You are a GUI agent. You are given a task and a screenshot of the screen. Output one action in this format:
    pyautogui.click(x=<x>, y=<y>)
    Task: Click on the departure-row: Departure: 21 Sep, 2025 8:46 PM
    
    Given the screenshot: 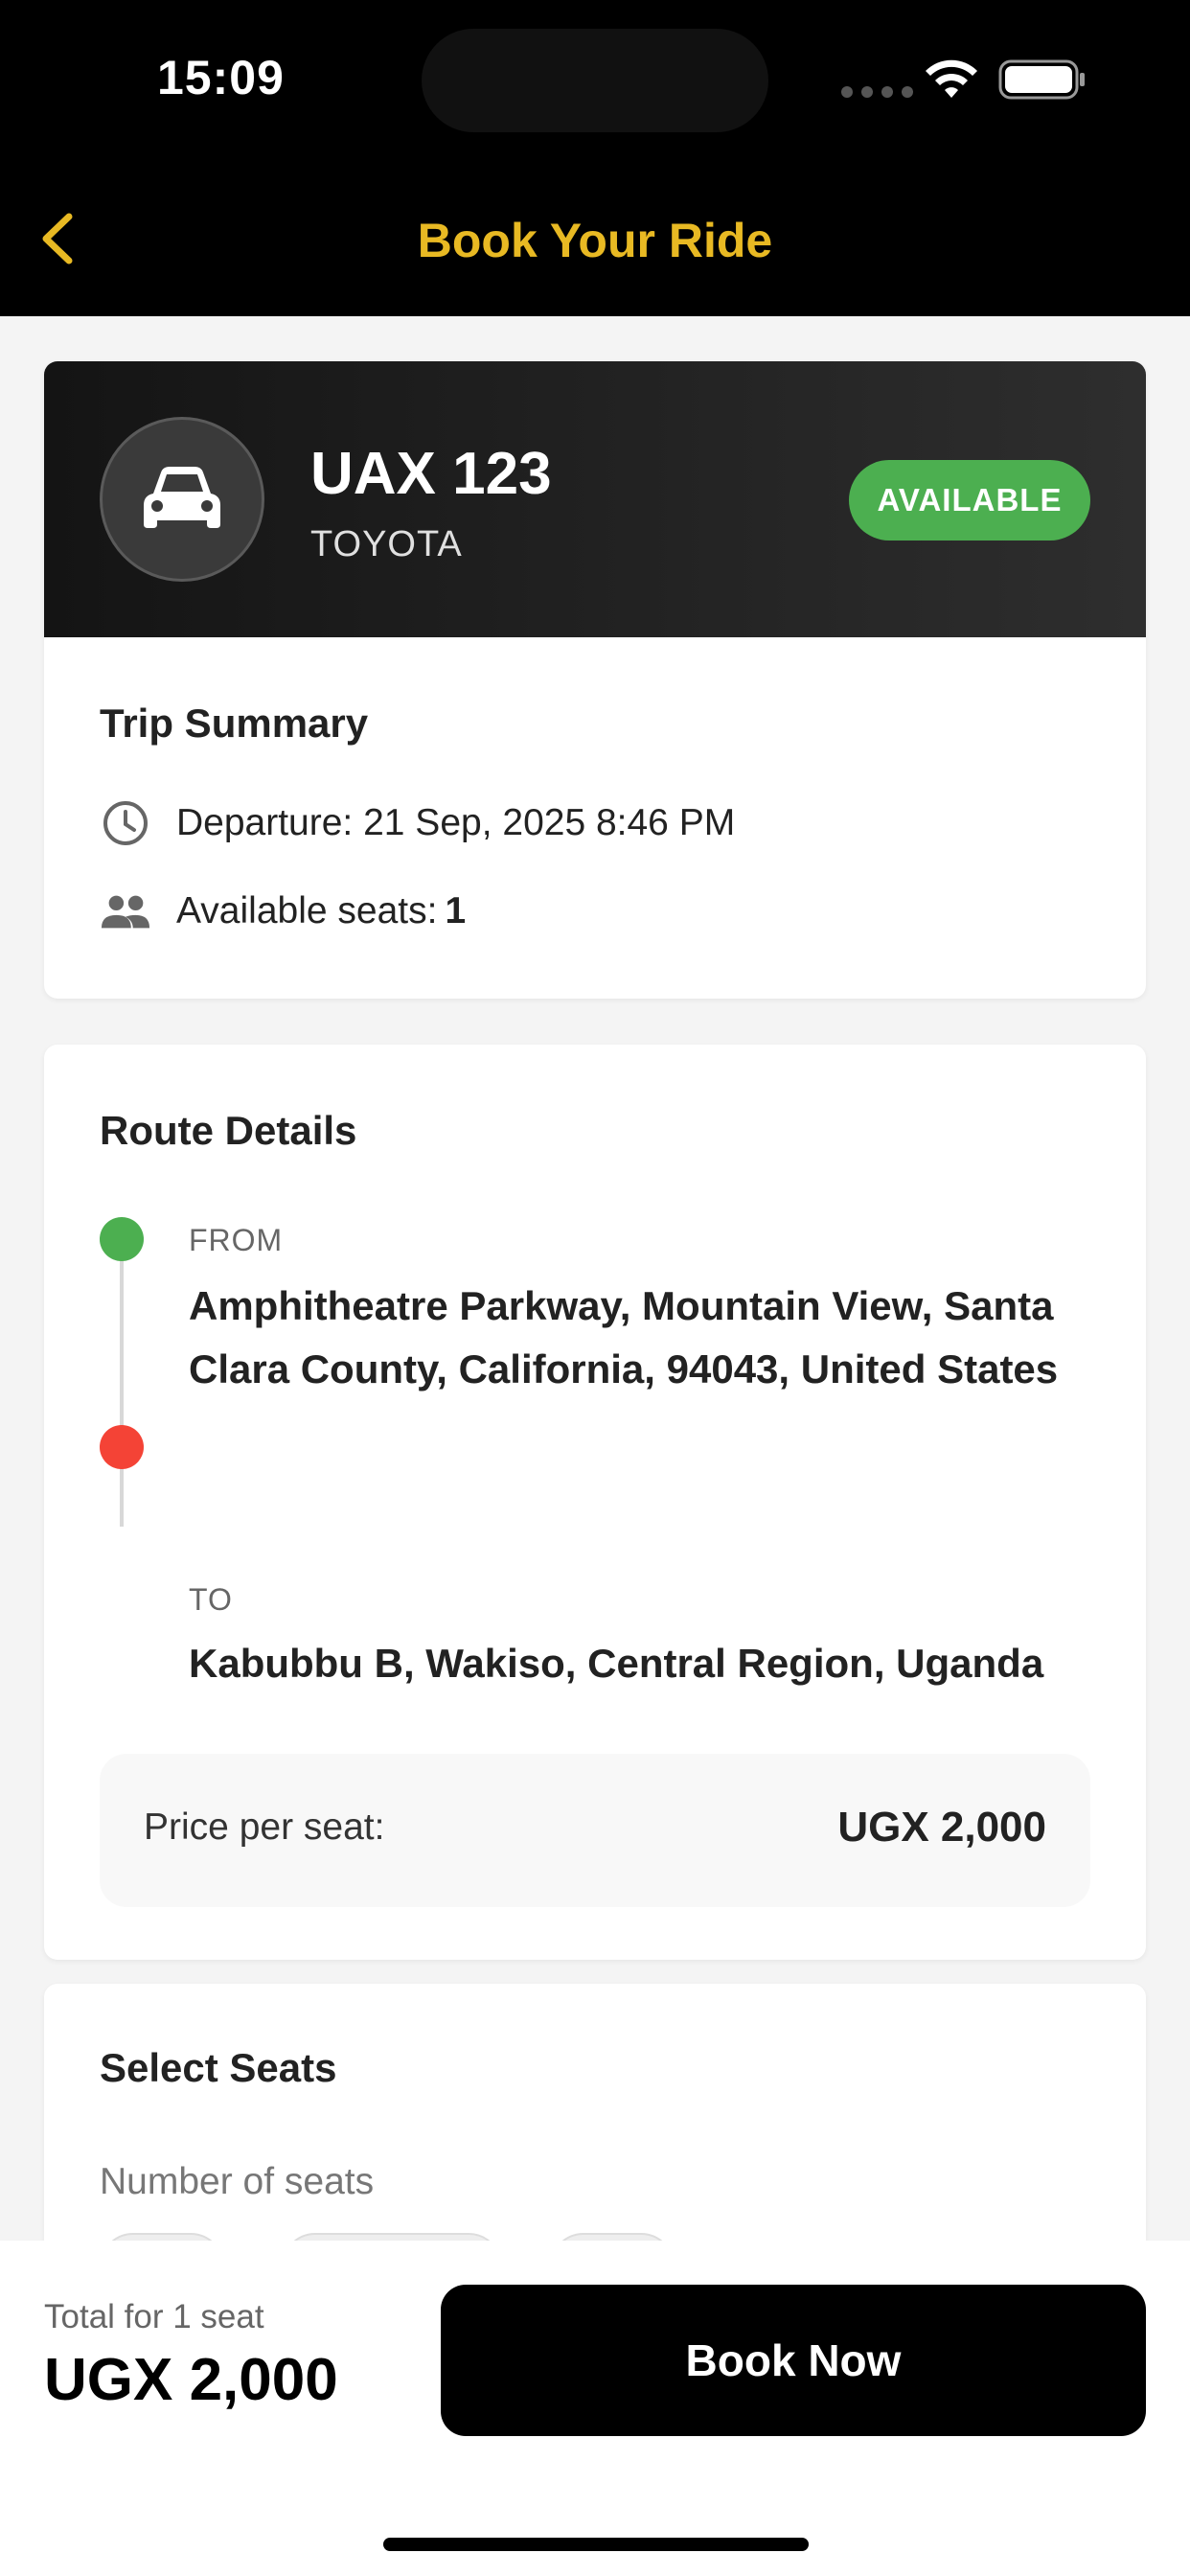 What is the action you would take?
    pyautogui.click(x=418, y=823)
    